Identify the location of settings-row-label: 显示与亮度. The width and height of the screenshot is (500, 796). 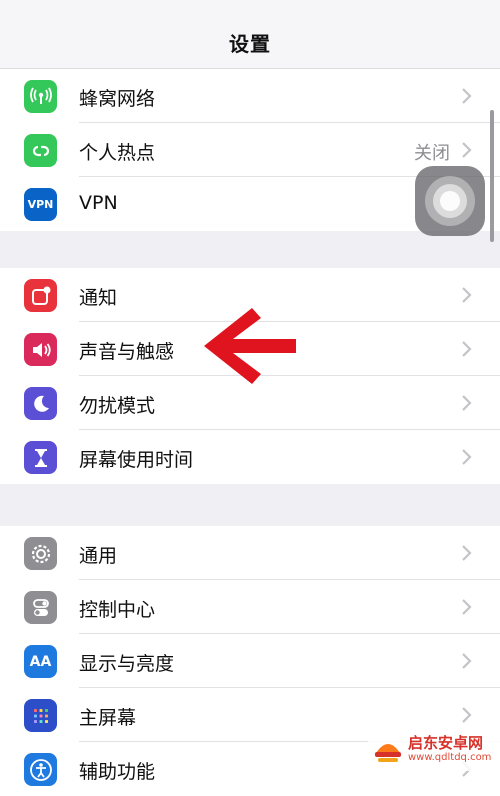
(127, 664).